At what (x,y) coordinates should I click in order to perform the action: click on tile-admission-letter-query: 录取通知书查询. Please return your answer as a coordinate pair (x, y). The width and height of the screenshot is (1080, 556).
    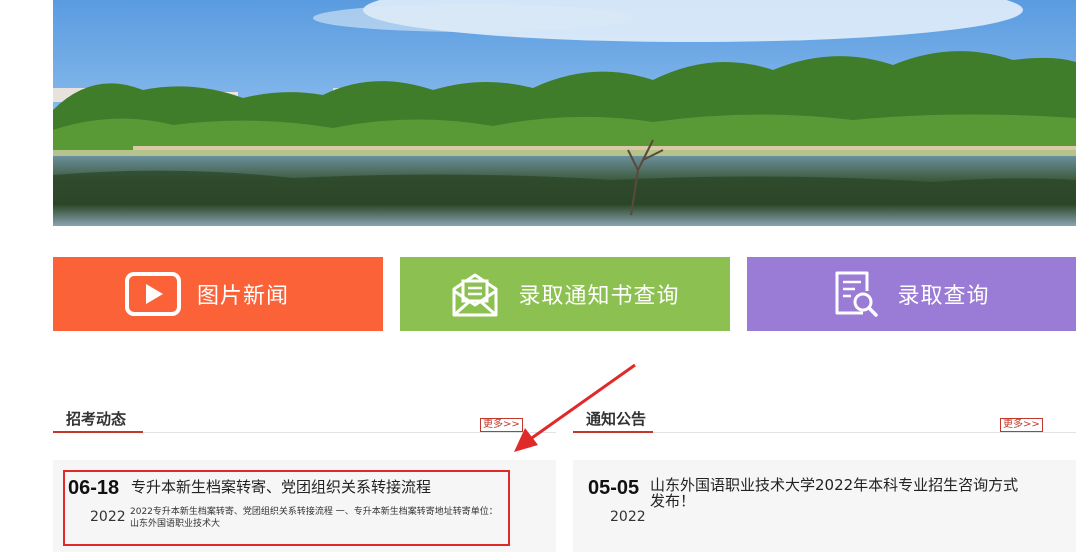
    Looking at the image, I should click on (565, 294).